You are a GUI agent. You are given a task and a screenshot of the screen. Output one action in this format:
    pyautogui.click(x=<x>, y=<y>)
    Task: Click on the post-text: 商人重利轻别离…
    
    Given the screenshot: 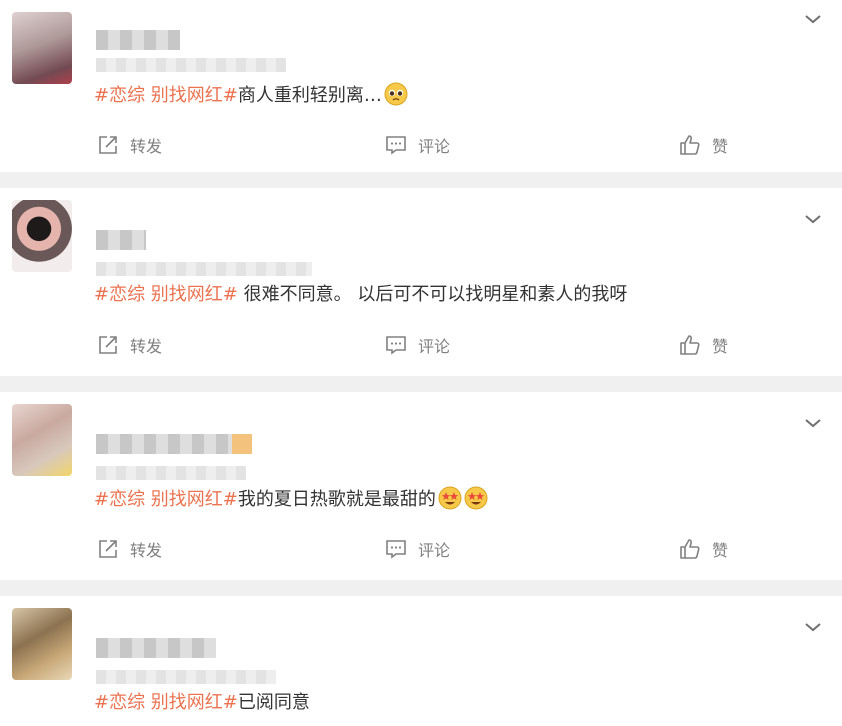 What is the action you would take?
    pyautogui.click(x=309, y=95)
    